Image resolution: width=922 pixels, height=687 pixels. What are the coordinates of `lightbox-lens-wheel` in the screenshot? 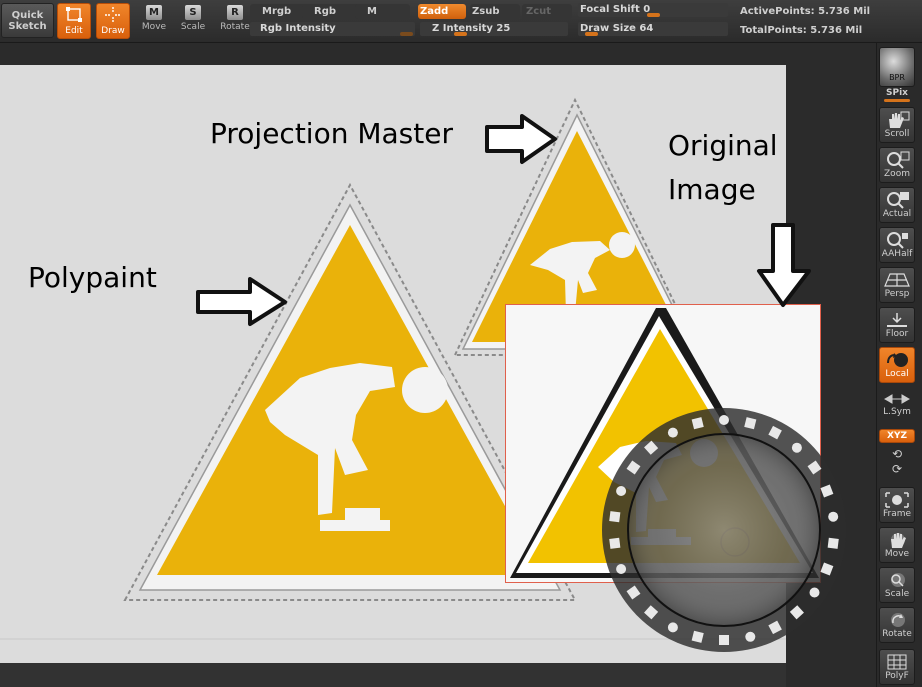 It's located at (724, 530).